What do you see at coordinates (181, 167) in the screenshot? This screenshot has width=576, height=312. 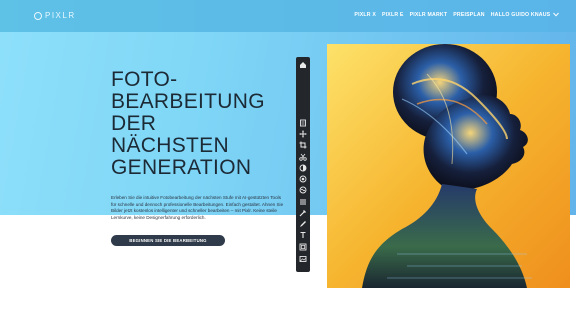 I see `headline-line: GENERATION` at bounding box center [181, 167].